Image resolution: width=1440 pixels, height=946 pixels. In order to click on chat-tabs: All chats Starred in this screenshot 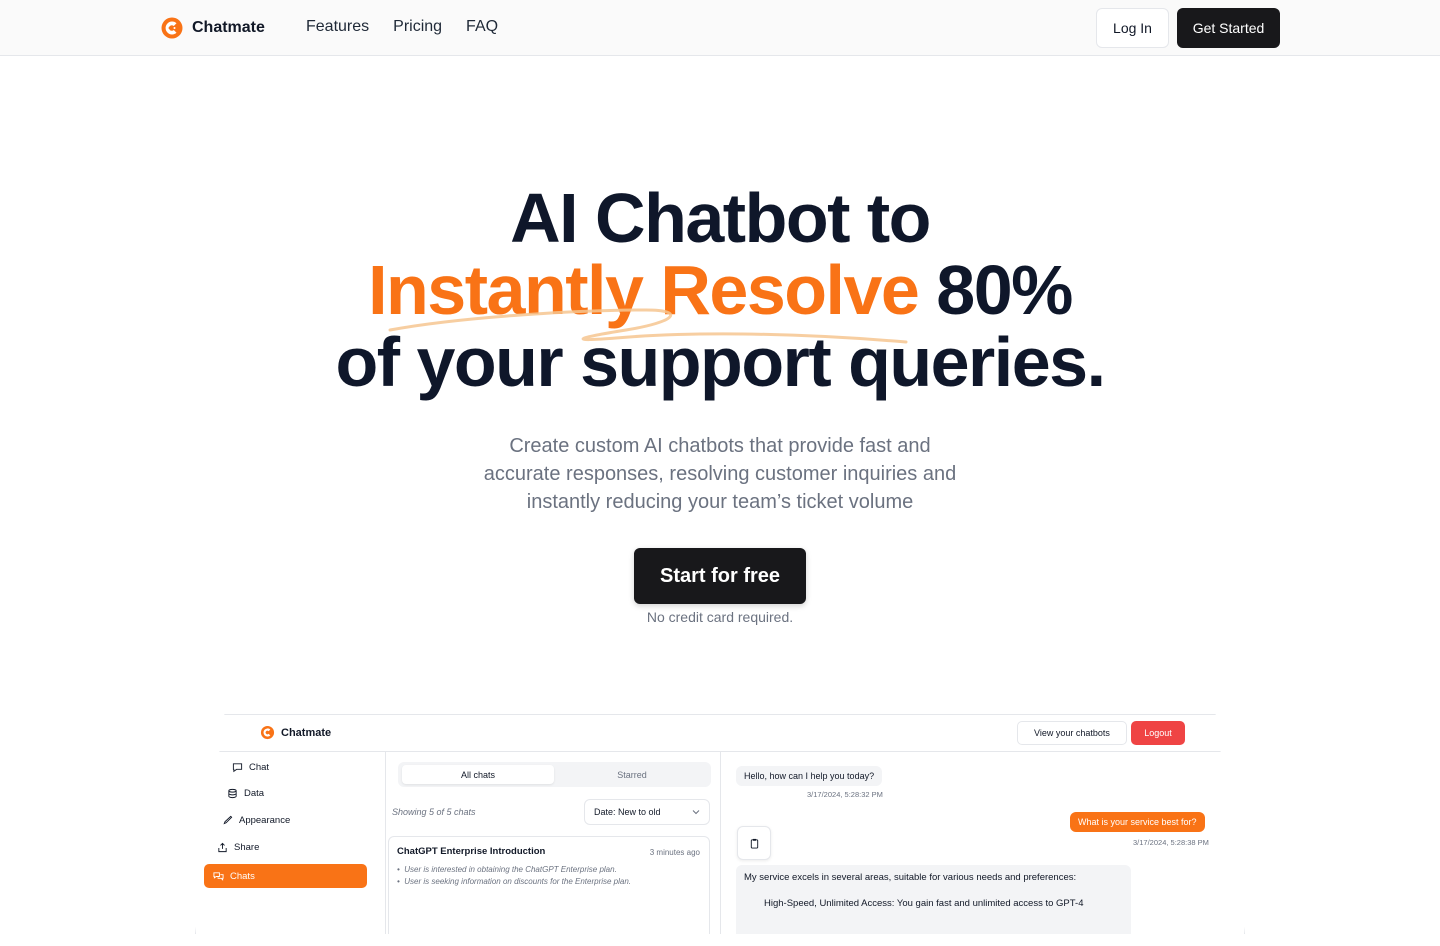, I will do `click(554, 774)`.